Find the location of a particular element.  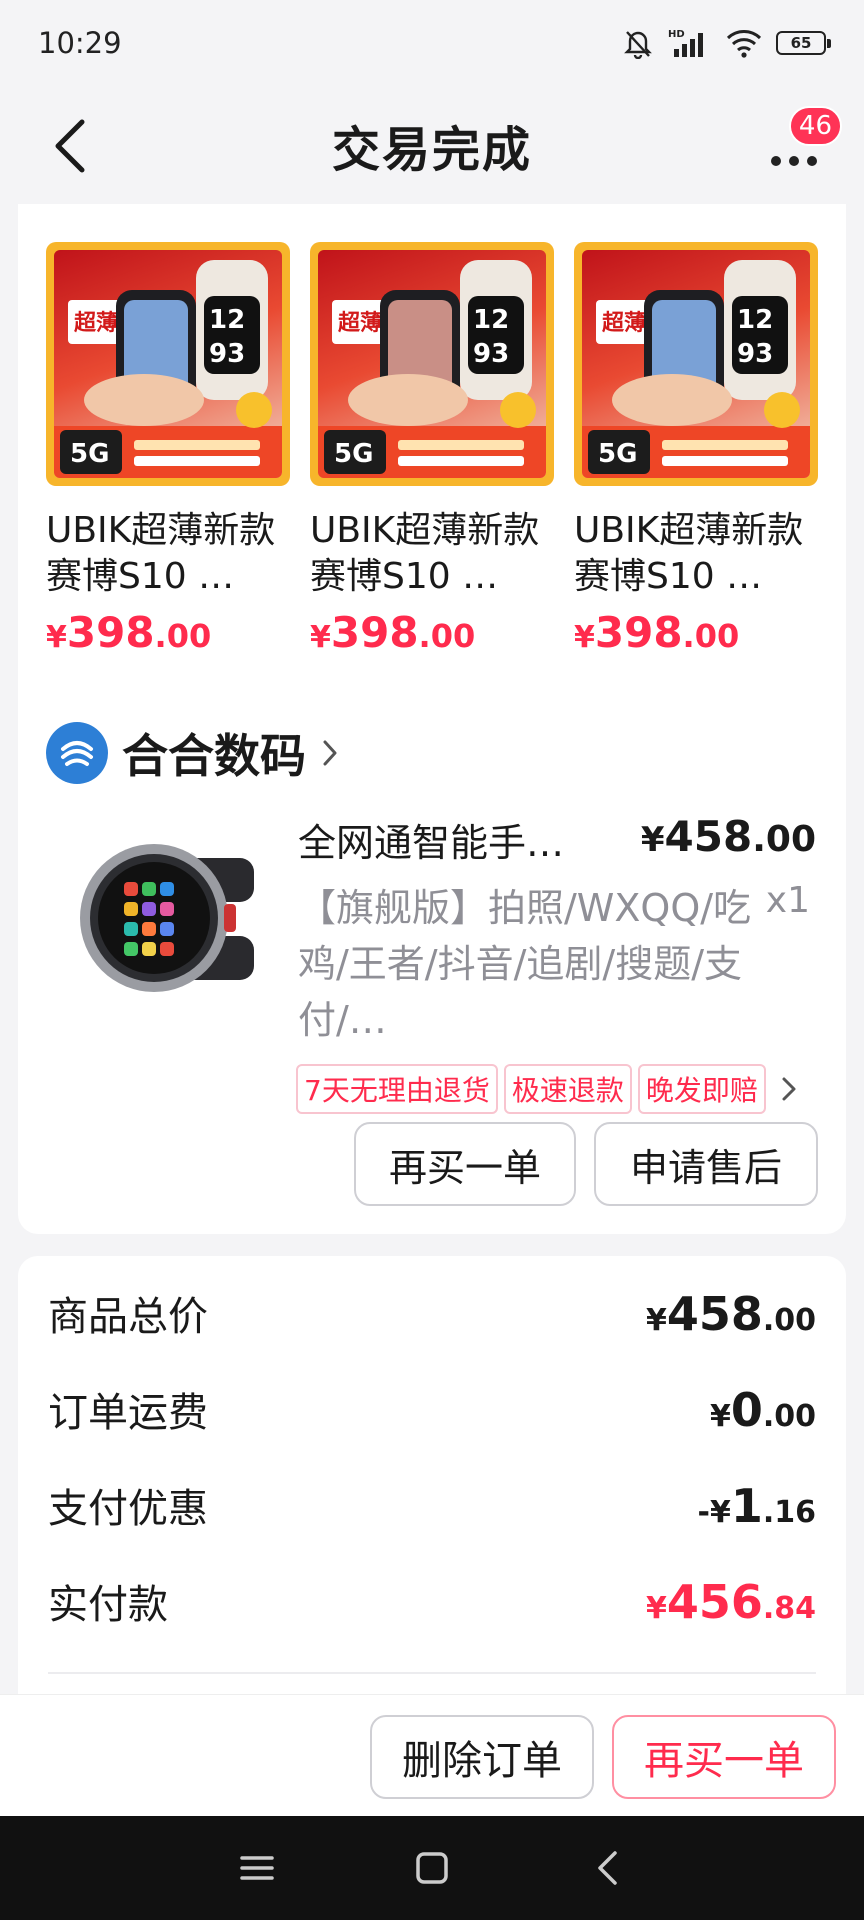

status-time: 10:29 is located at coordinates (80, 43).